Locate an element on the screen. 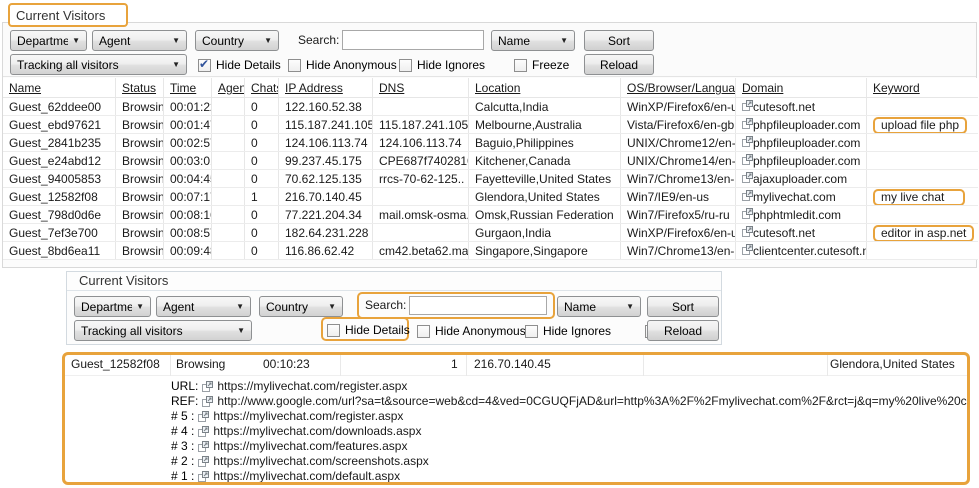 The image size is (979, 488). visitor-os: Win7/Firefox5/ru-ru is located at coordinates (678, 214).